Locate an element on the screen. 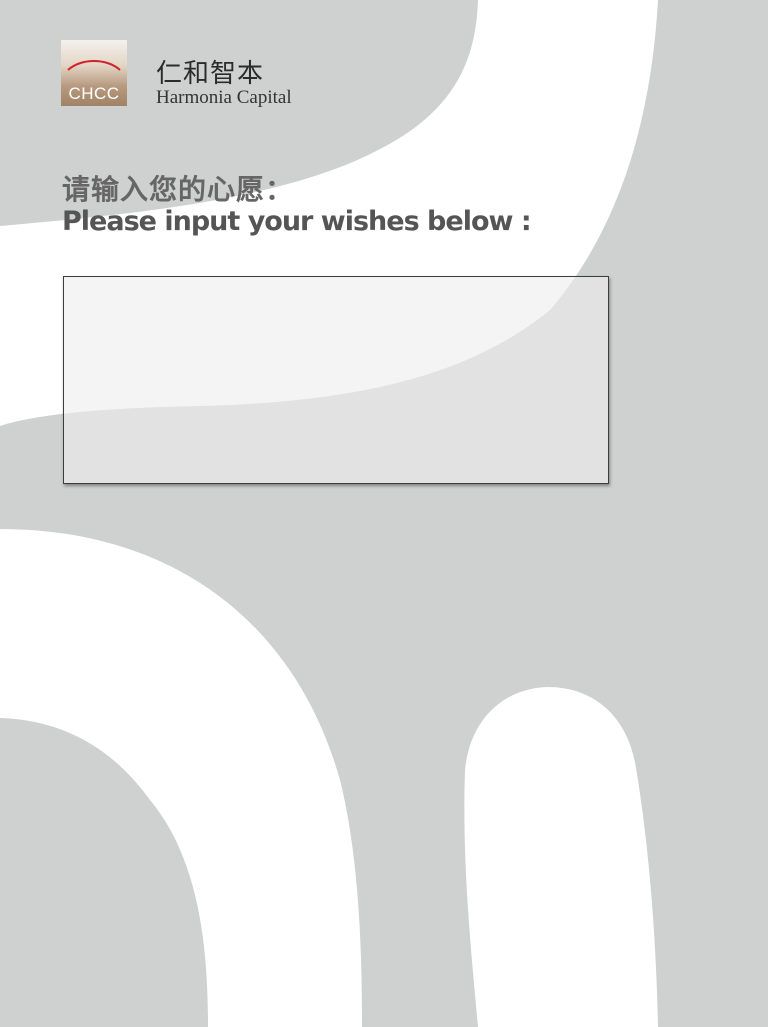 The image size is (768, 1027). logo-abbr: CHCC is located at coordinates (94, 93).